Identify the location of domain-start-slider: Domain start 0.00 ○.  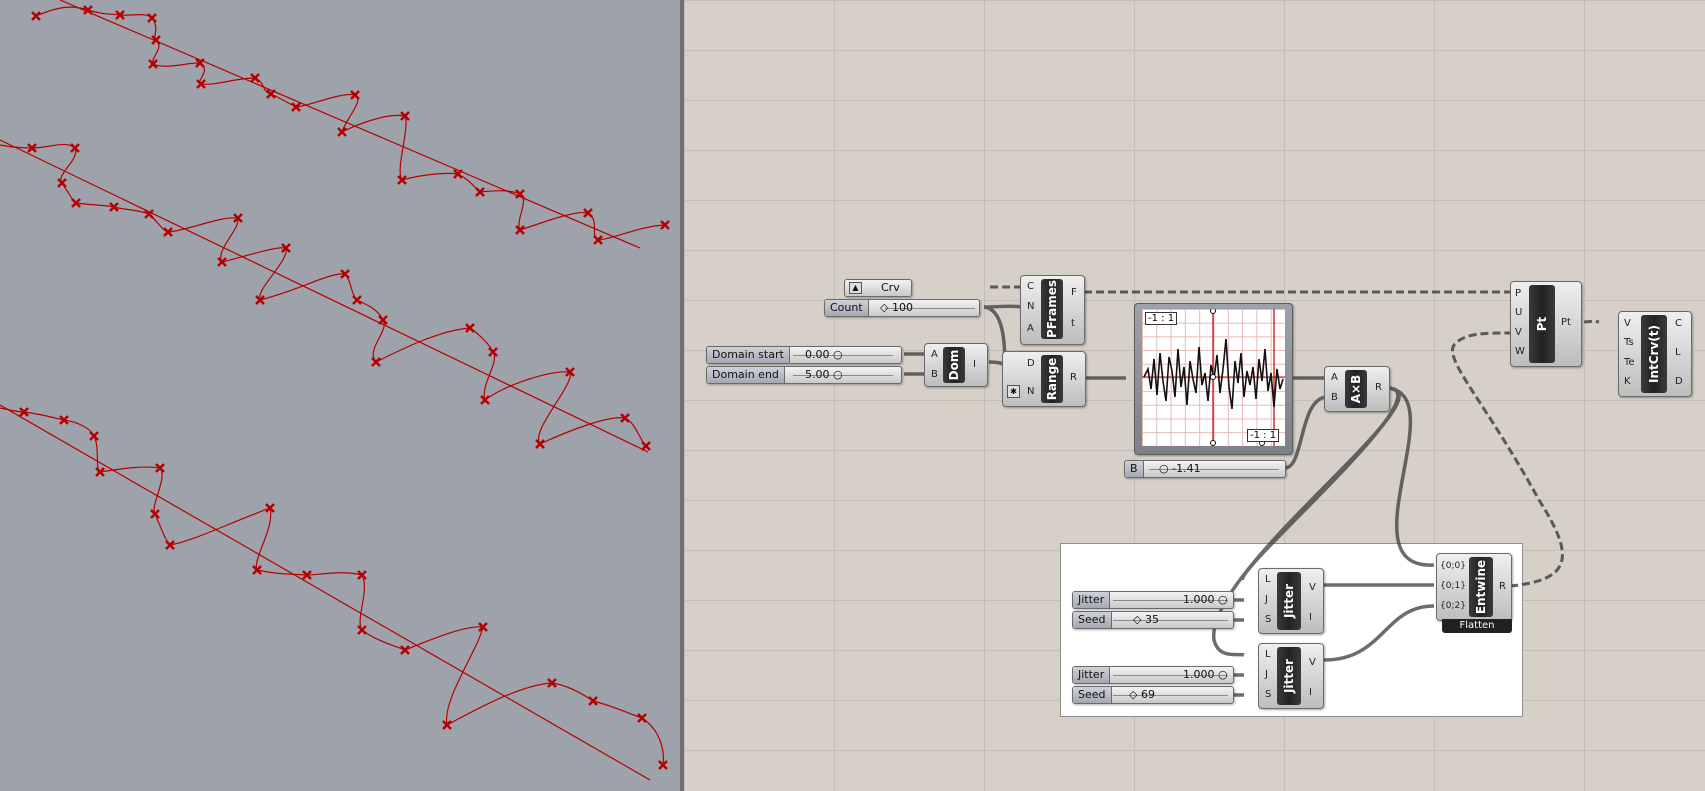
(804, 355).